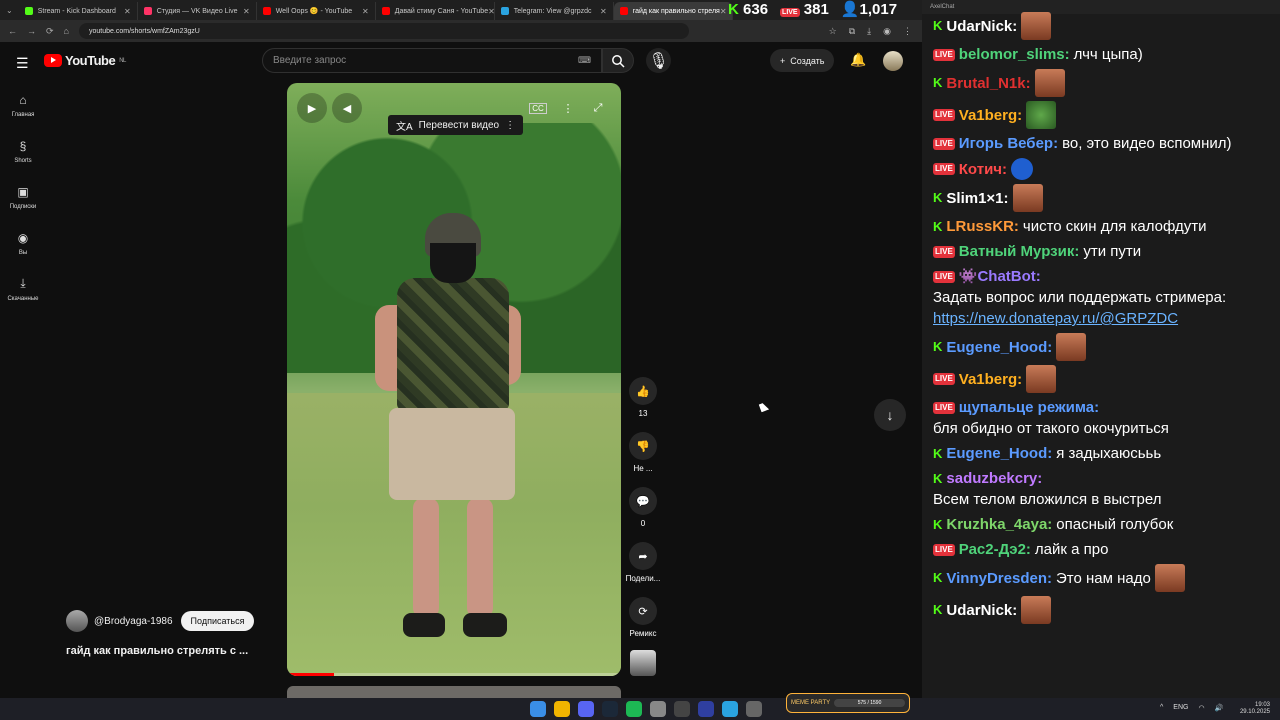  I want to click on video-progress-bar, so click(454, 674).